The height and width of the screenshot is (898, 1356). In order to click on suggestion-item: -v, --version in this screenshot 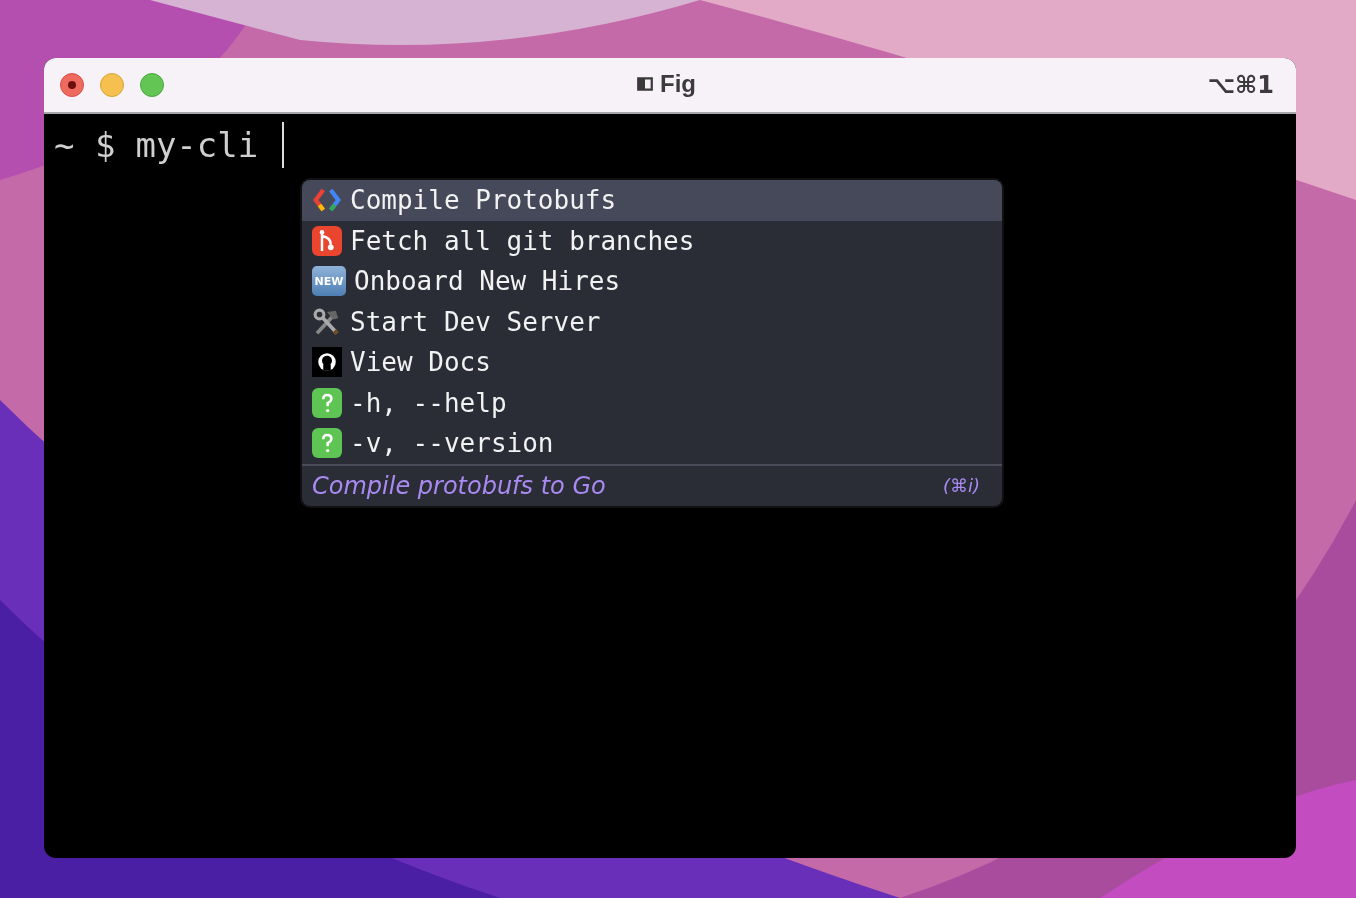, I will do `click(652, 443)`.